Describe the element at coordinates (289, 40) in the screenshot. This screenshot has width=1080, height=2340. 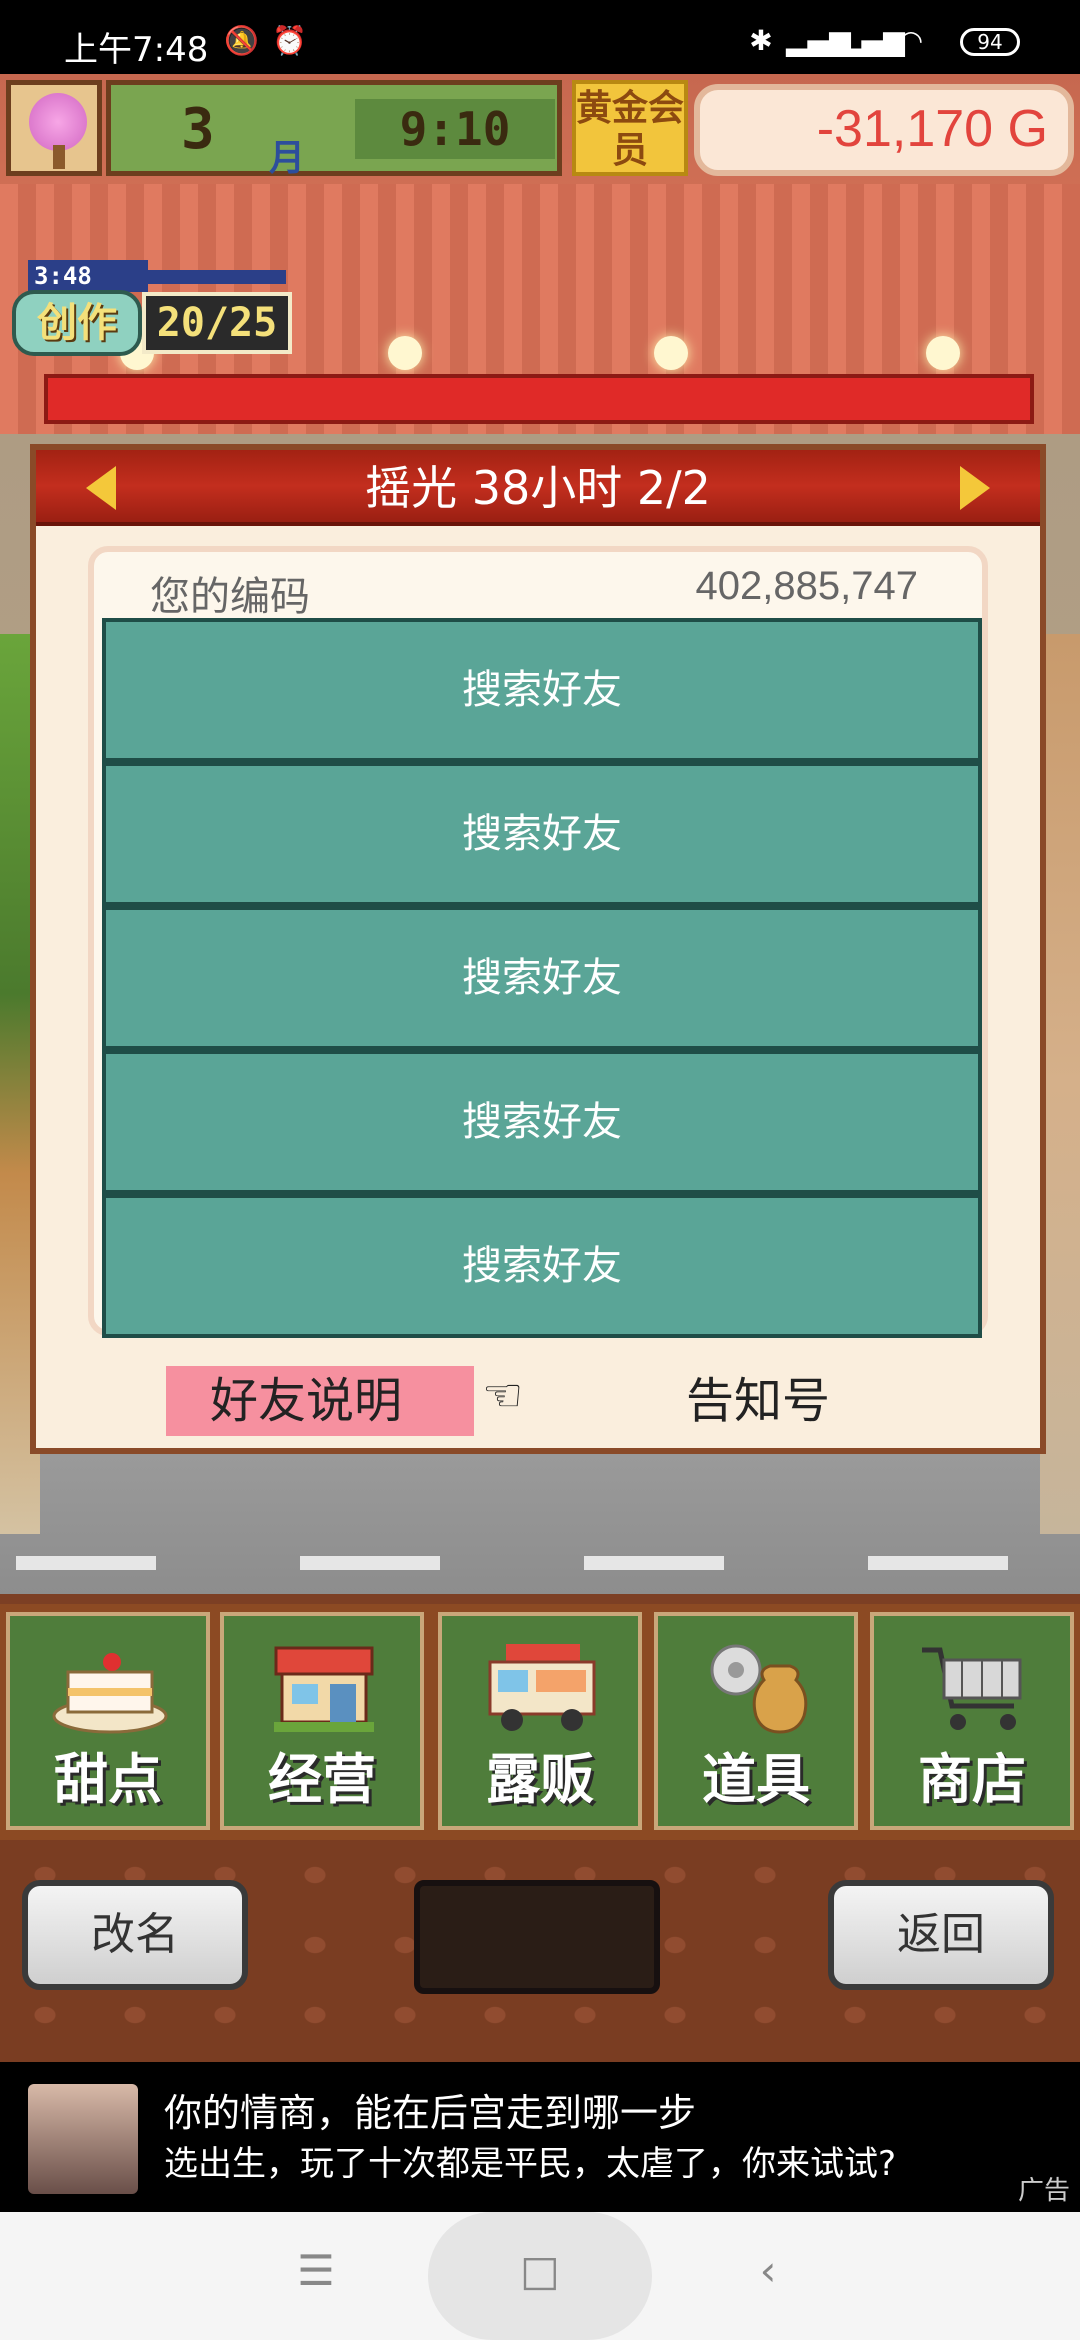
I see `alarm-icon: ⏰` at that location.